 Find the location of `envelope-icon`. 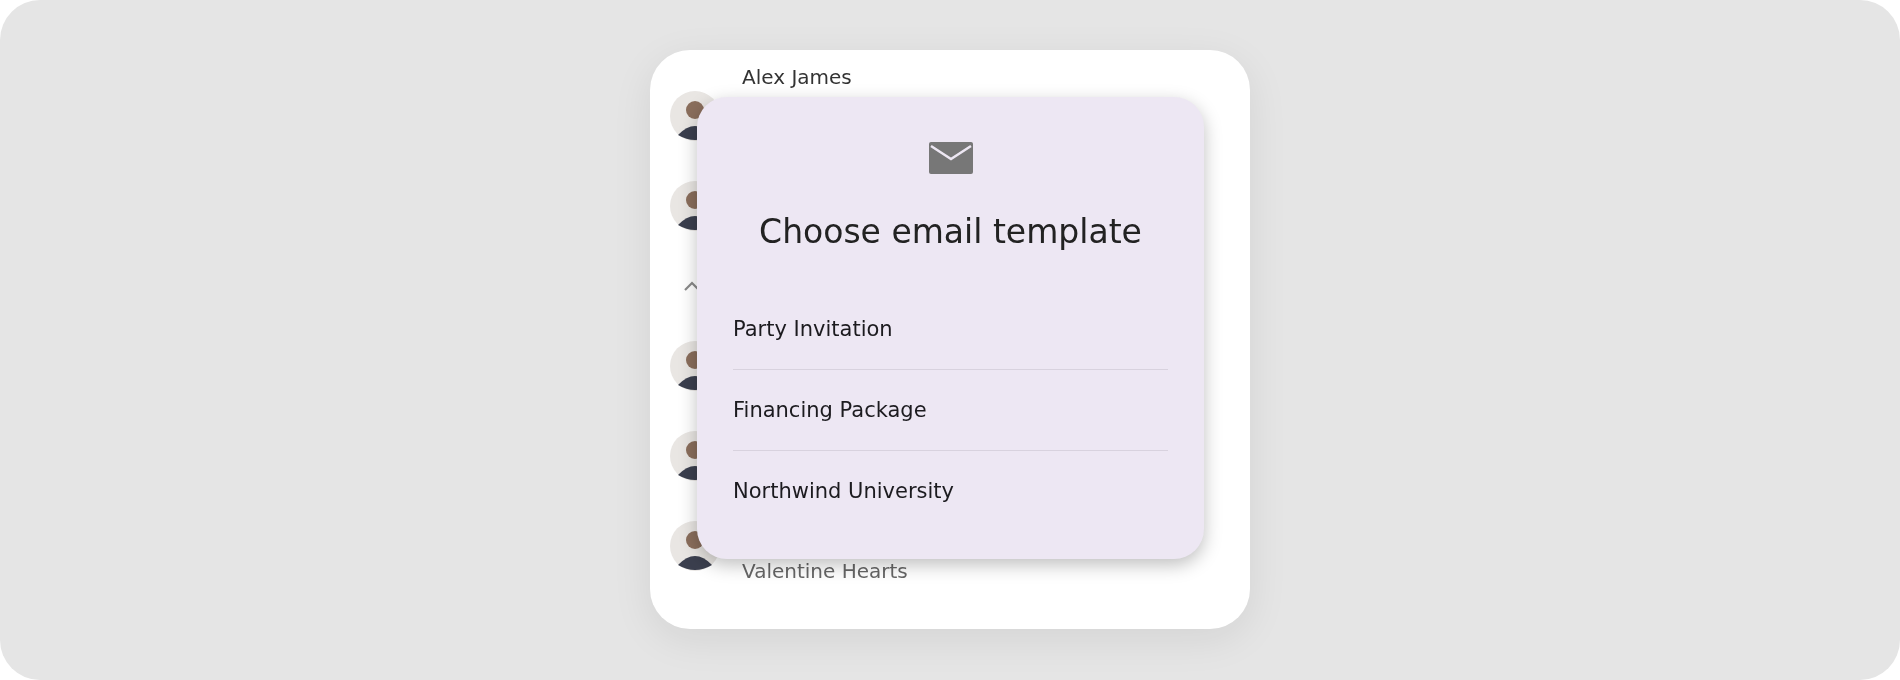

envelope-icon is located at coordinates (950, 158).